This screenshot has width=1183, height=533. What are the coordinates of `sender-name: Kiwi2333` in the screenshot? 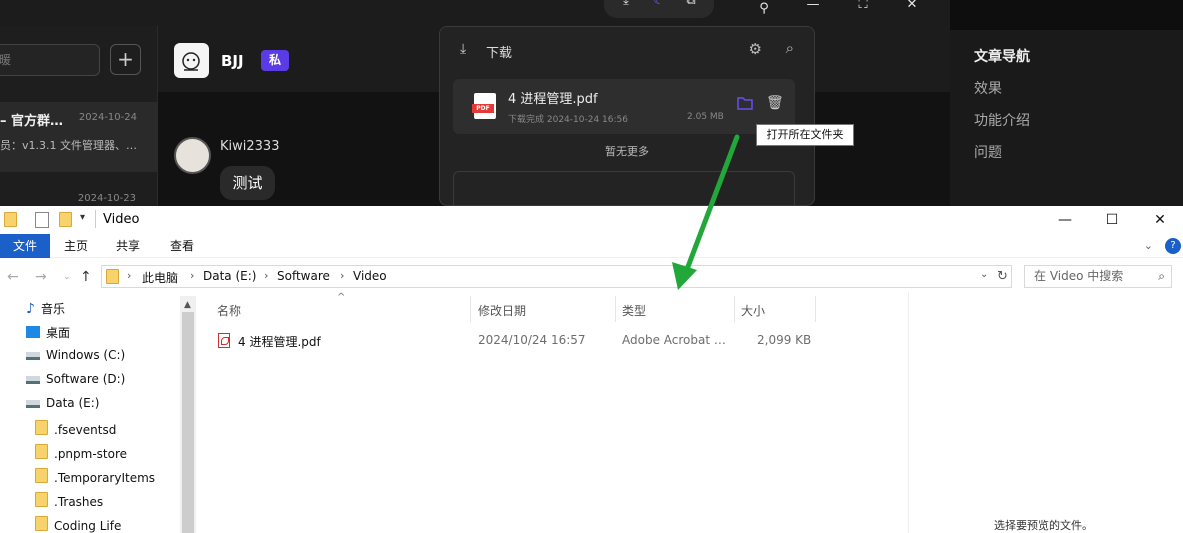 It's located at (250, 146).